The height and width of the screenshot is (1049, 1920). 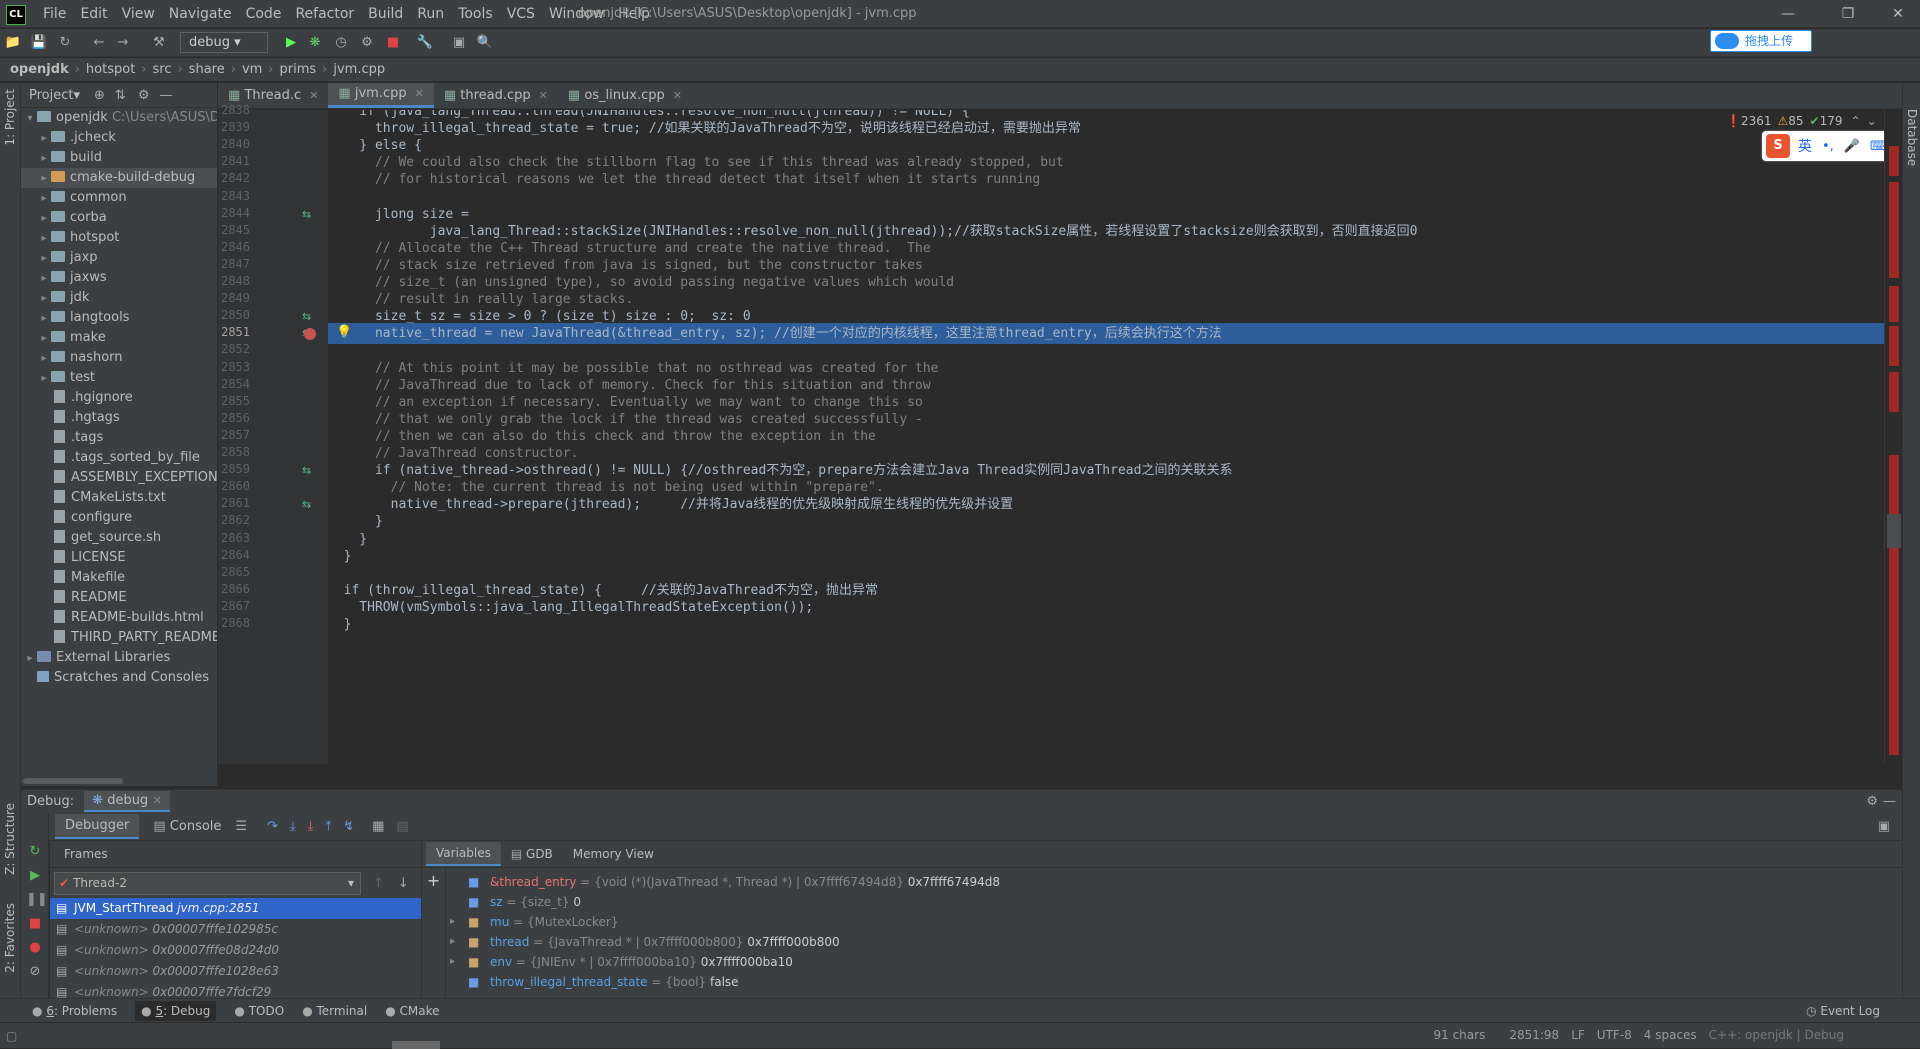 What do you see at coordinates (496, 95) in the screenshot?
I see `editor-tab: ▦ thread.cpp ✕` at bounding box center [496, 95].